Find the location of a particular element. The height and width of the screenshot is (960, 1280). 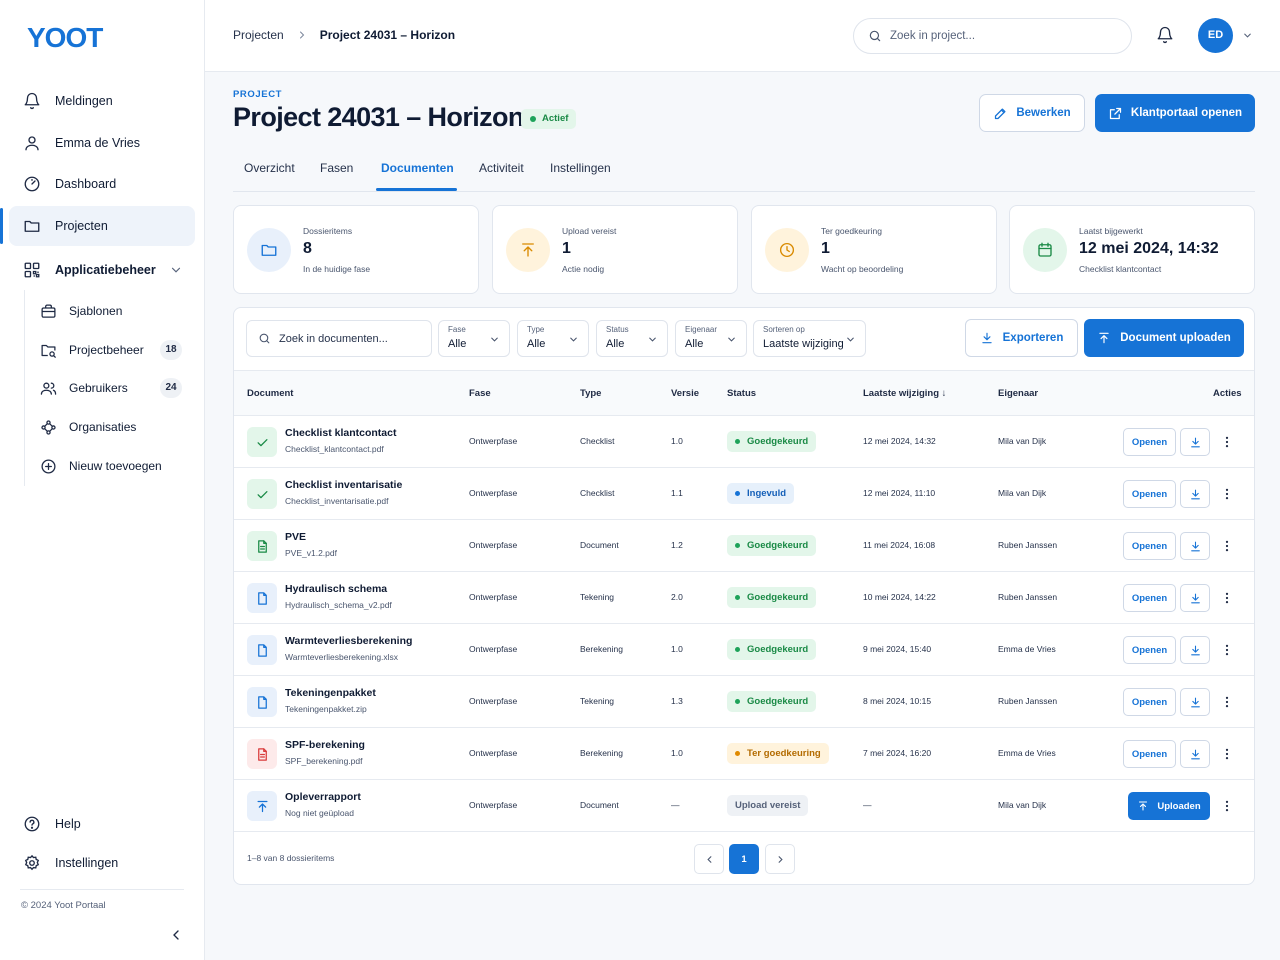

document-name: Hydraulisch schema is located at coordinates (336, 589).